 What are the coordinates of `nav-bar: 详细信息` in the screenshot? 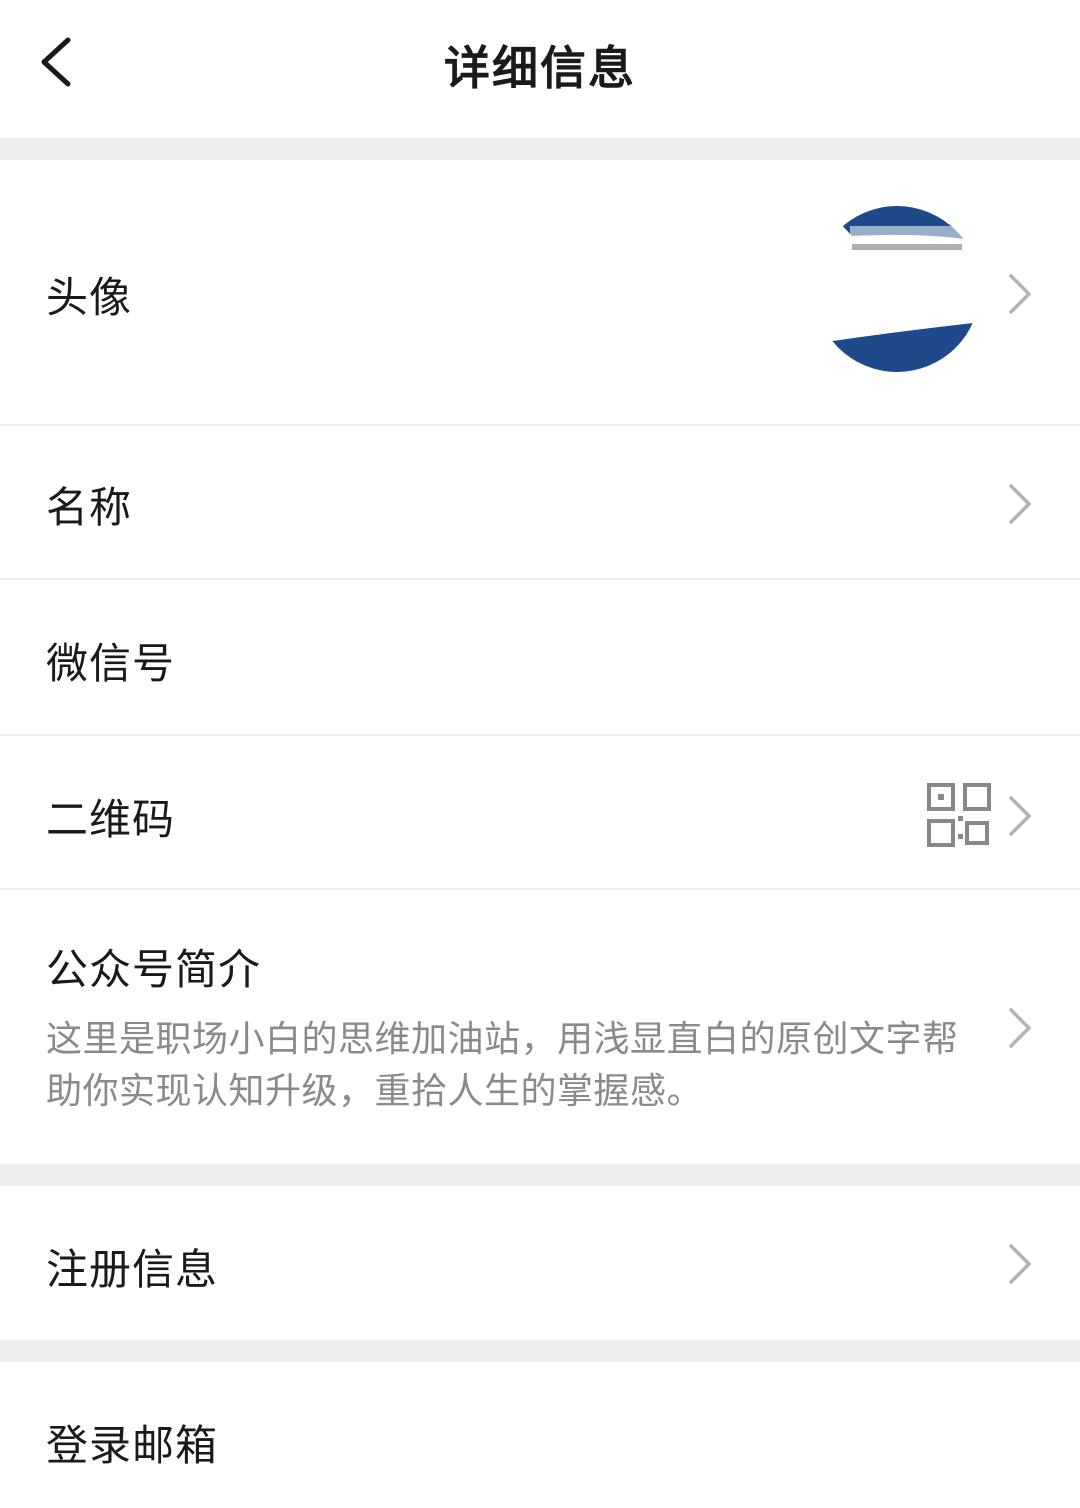 It's located at (540, 69).